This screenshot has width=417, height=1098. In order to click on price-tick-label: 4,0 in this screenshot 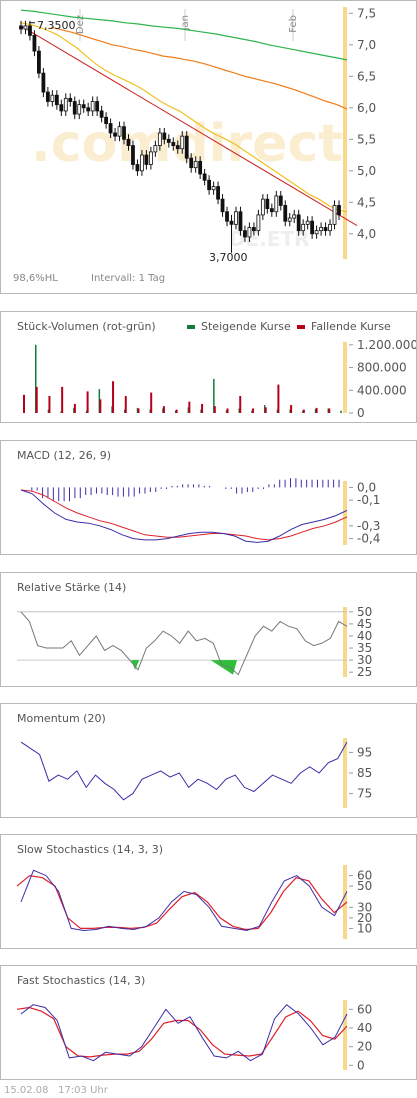, I will do `click(366, 234)`.